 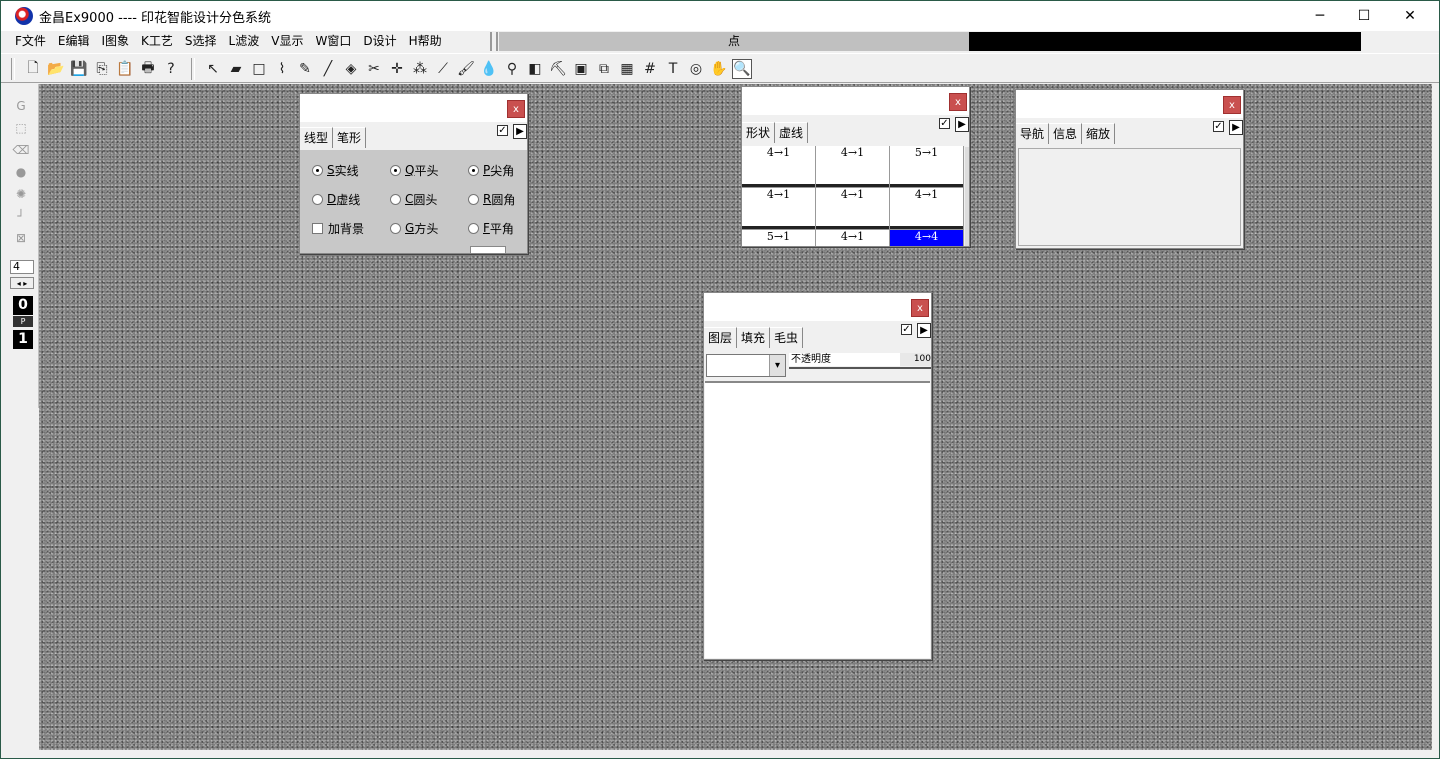 I want to click on pen-icon: ✎, so click(x=305, y=69).